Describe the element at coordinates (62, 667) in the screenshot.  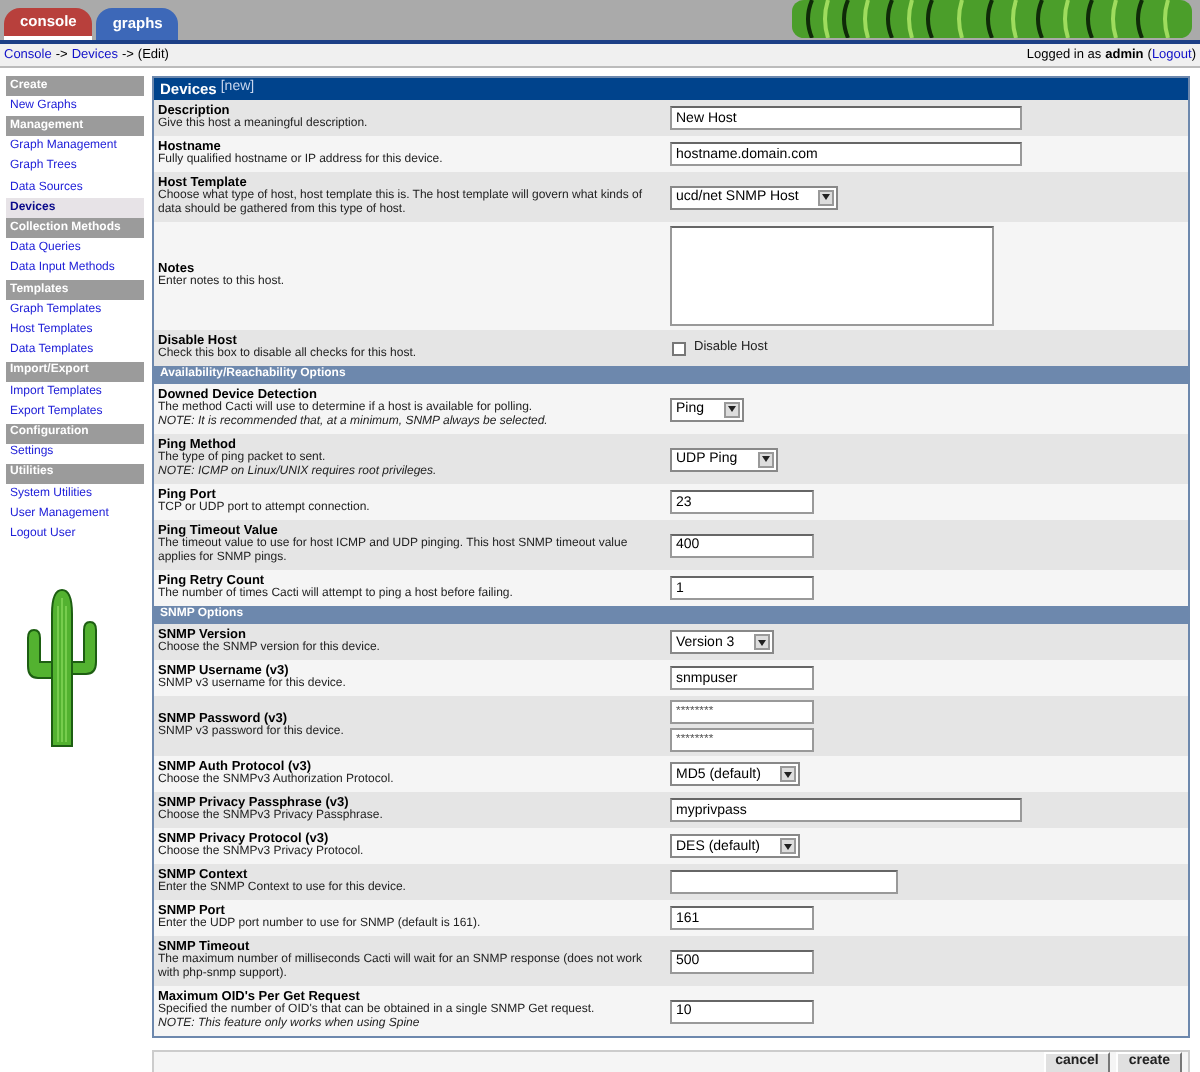
I see `cactus-logo-icon` at that location.